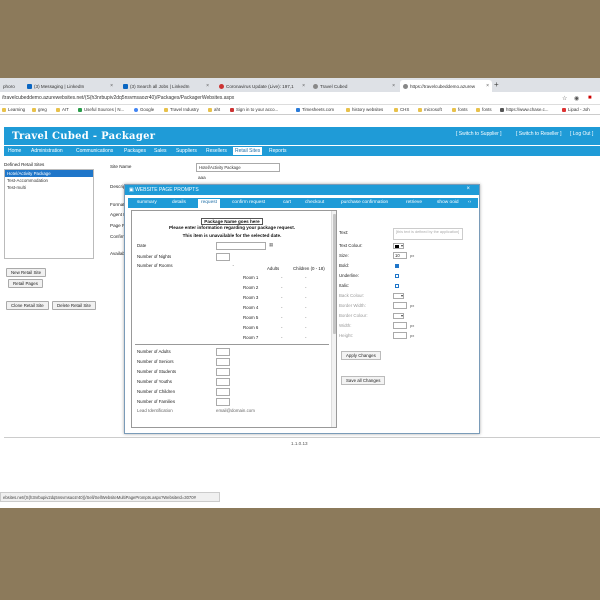 The image size is (600, 600). What do you see at coordinates (223, 402) in the screenshot?
I see `families-count-input` at bounding box center [223, 402].